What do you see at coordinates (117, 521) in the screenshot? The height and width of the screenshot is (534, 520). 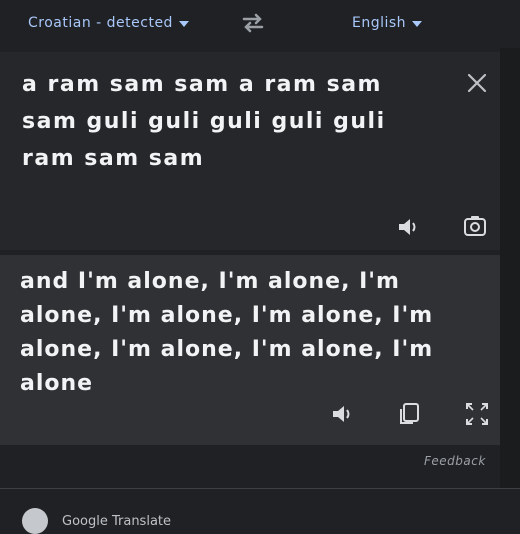 I see `footer-text: Google Translate` at bounding box center [117, 521].